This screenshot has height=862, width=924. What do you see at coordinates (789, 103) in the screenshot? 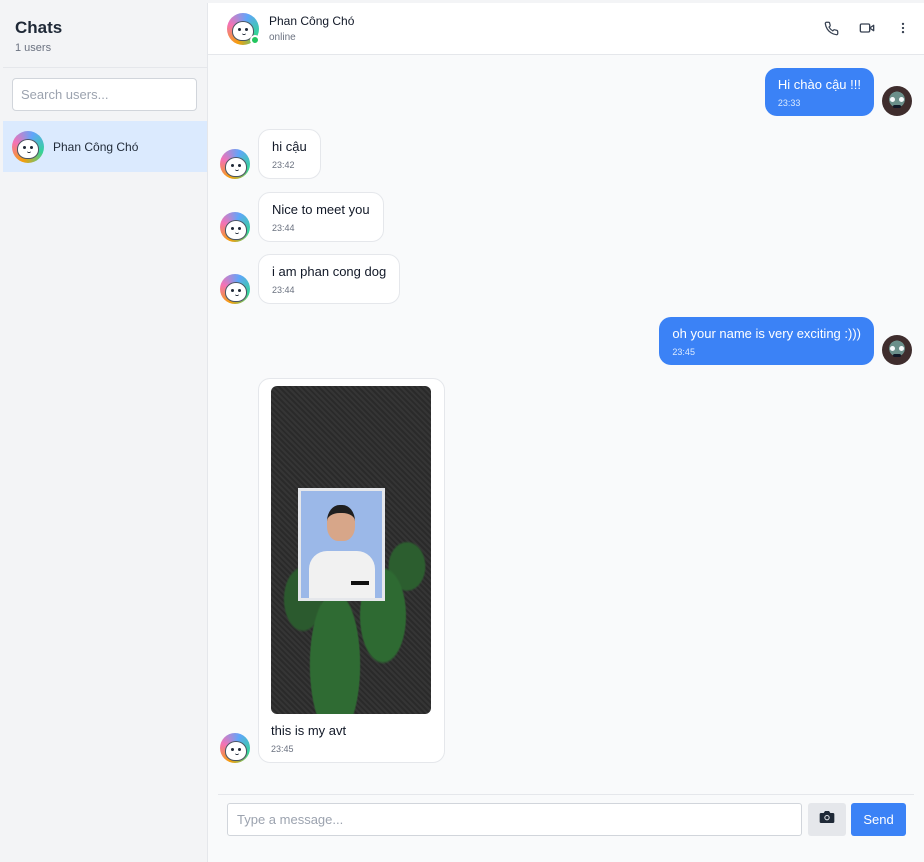
I see `message-time: 23:33` at bounding box center [789, 103].